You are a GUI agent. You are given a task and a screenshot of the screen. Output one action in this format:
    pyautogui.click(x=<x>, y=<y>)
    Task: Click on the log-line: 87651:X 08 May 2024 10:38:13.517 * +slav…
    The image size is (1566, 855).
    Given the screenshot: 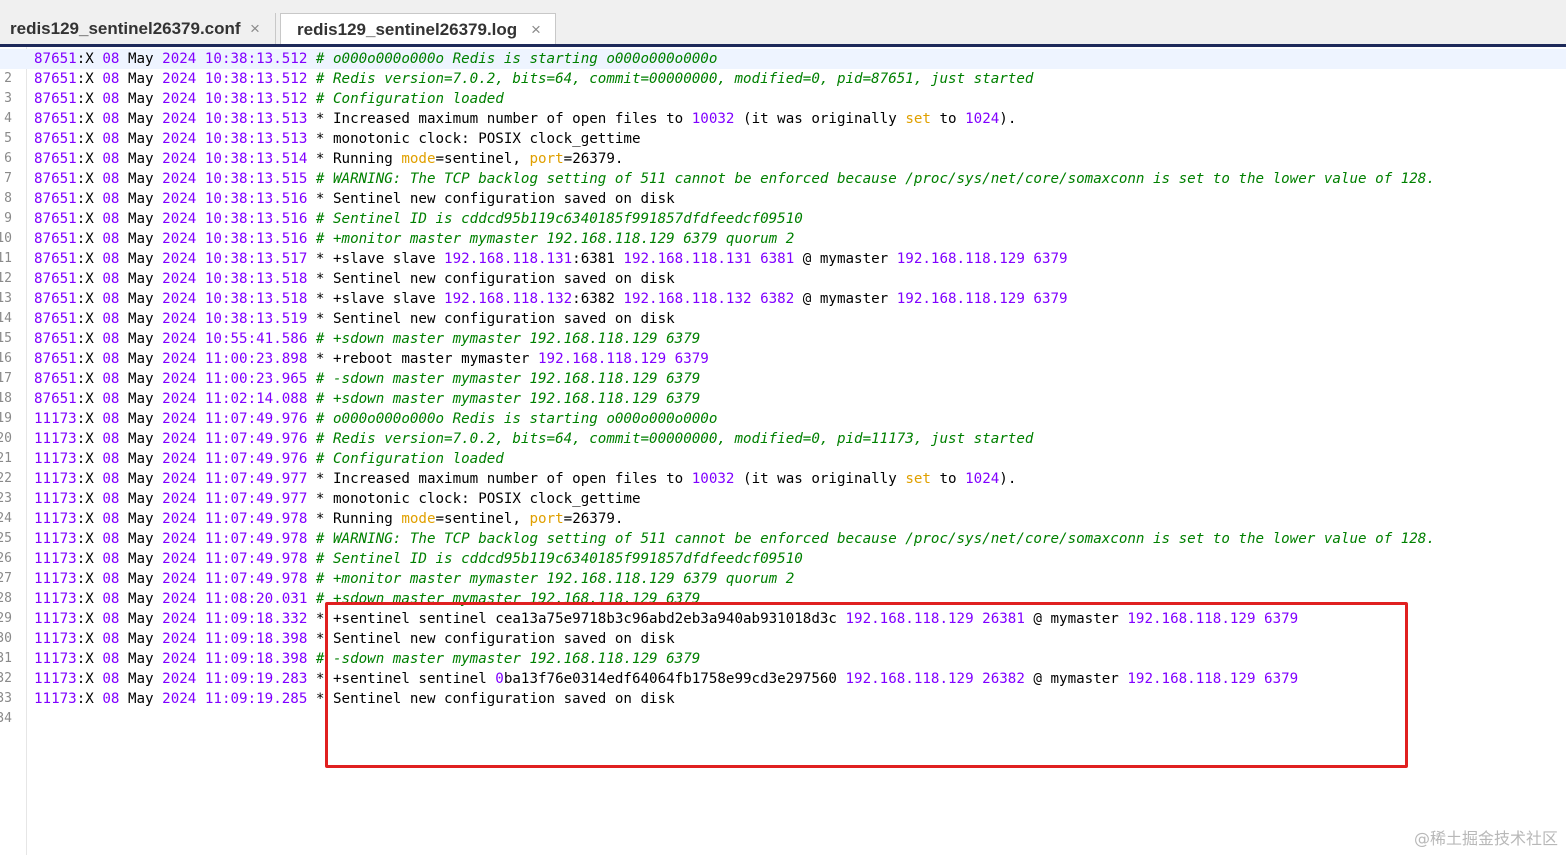 What is the action you would take?
    pyautogui.click(x=551, y=259)
    